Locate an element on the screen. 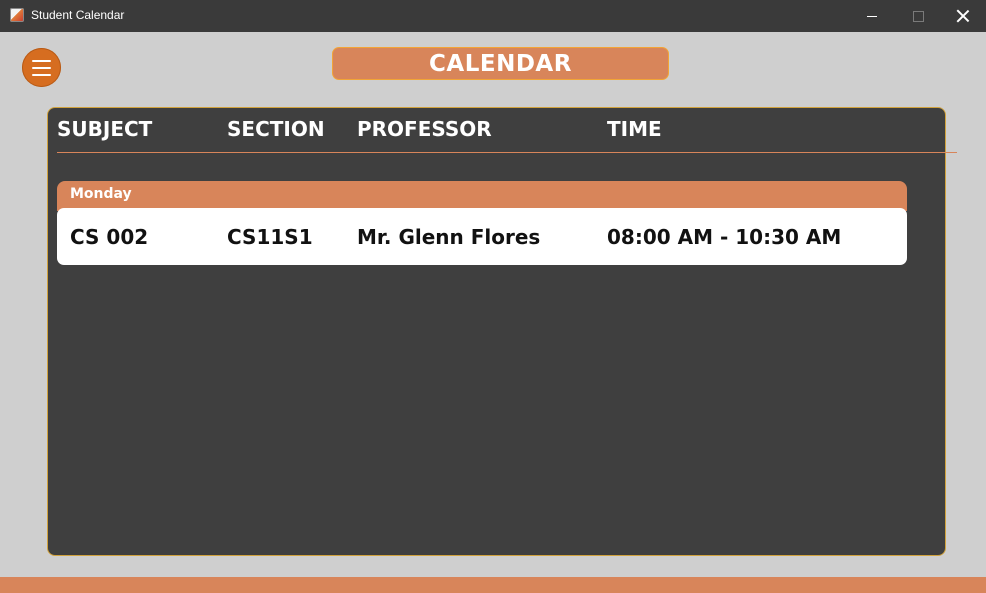 This screenshot has height=593, width=986. page-title: CALENDAR is located at coordinates (500, 63).